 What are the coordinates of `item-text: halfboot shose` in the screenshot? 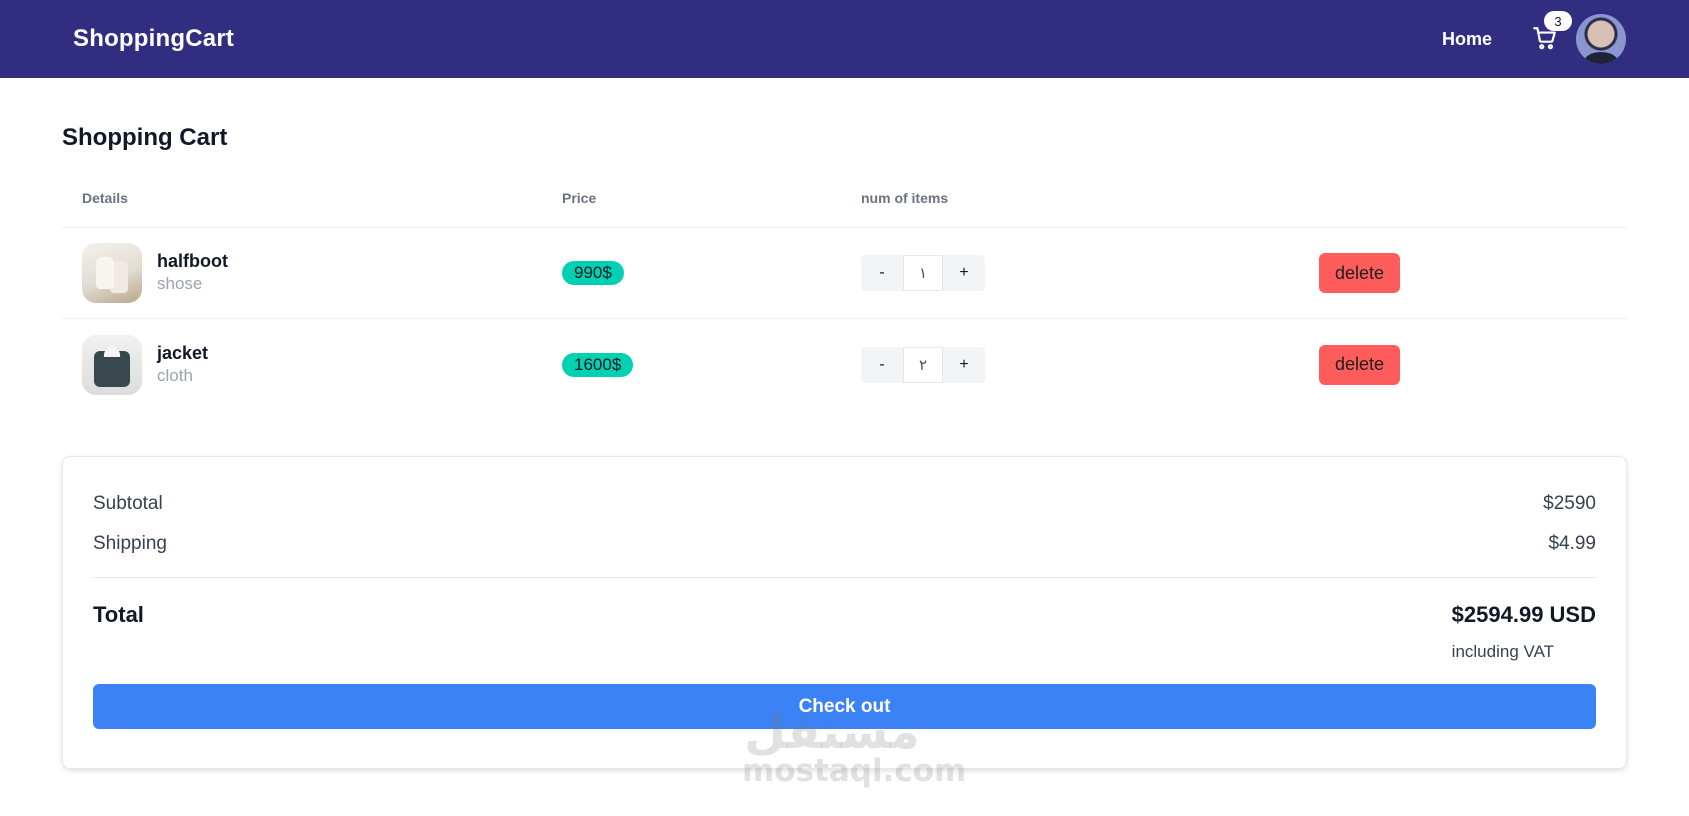 It's located at (192, 273).